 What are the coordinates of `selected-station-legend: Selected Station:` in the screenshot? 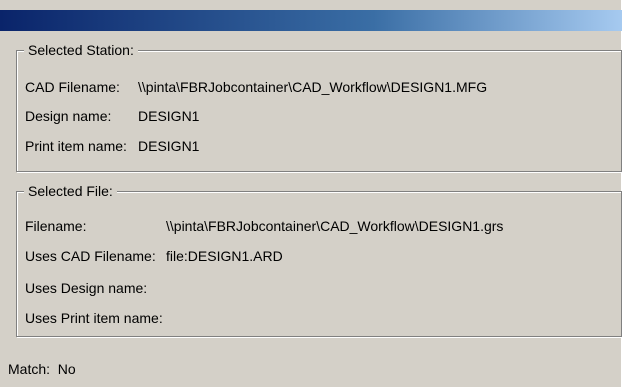 It's located at (81, 50).